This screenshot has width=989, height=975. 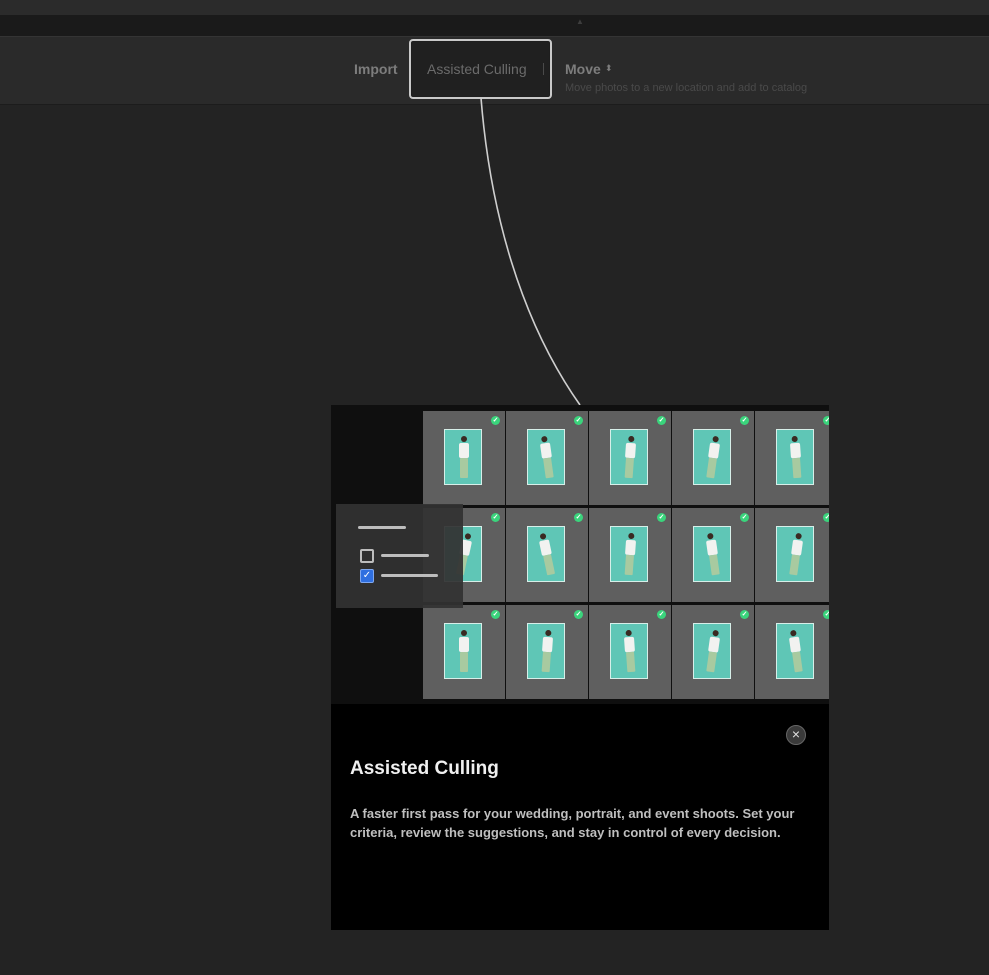 I want to click on top-panel-strip: ▲, so click(x=494, y=26).